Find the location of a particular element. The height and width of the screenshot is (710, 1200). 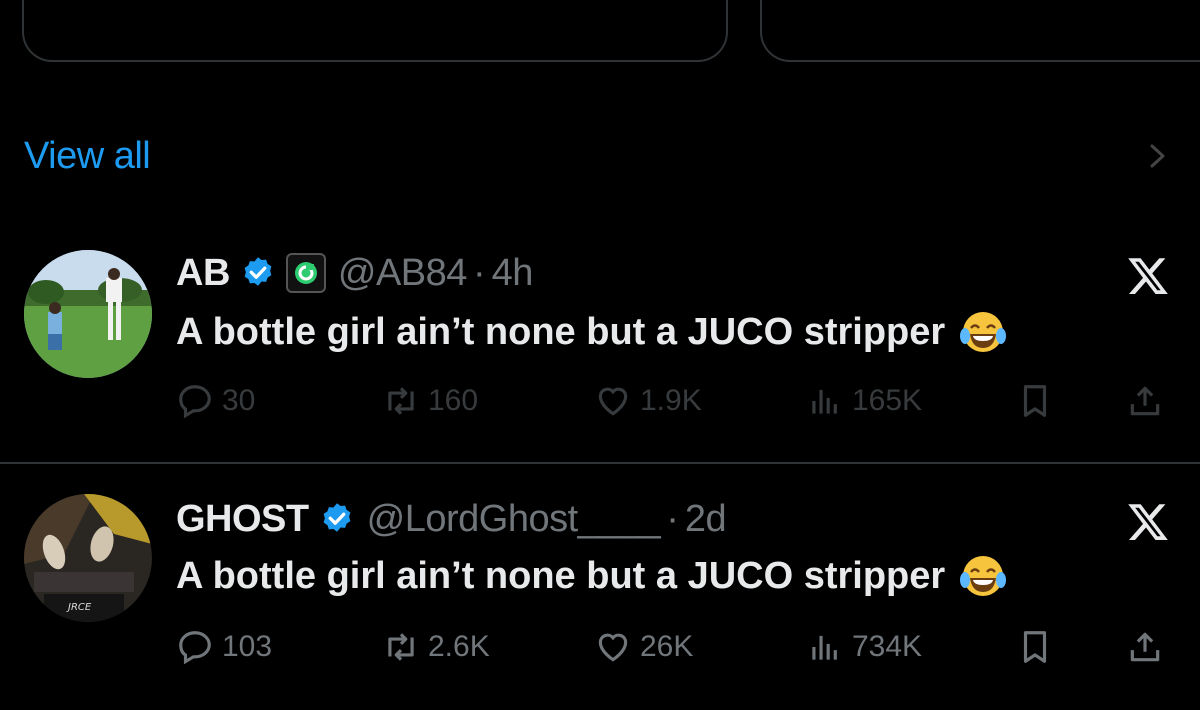

handle: @LordGhost____ is located at coordinates (514, 519).